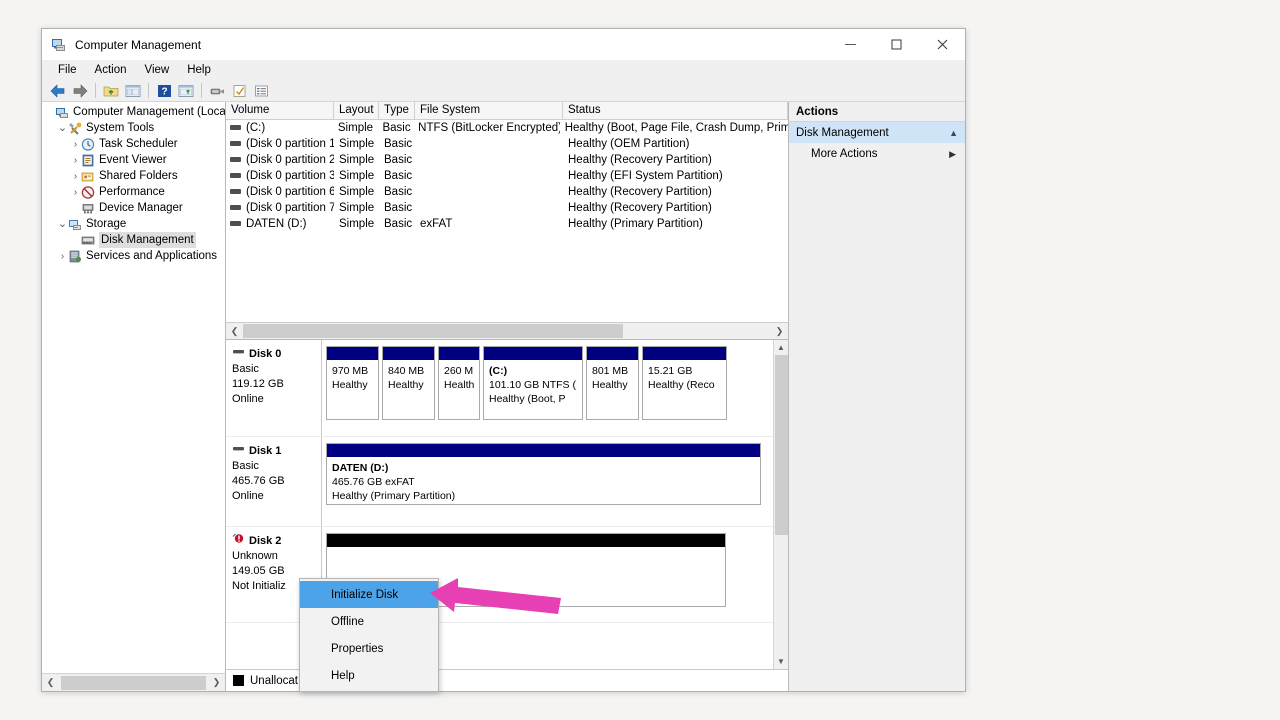 This screenshot has height=720, width=1280. I want to click on actions-pane: Actions Disk Management ▲ More Actions ▶, so click(877, 396).